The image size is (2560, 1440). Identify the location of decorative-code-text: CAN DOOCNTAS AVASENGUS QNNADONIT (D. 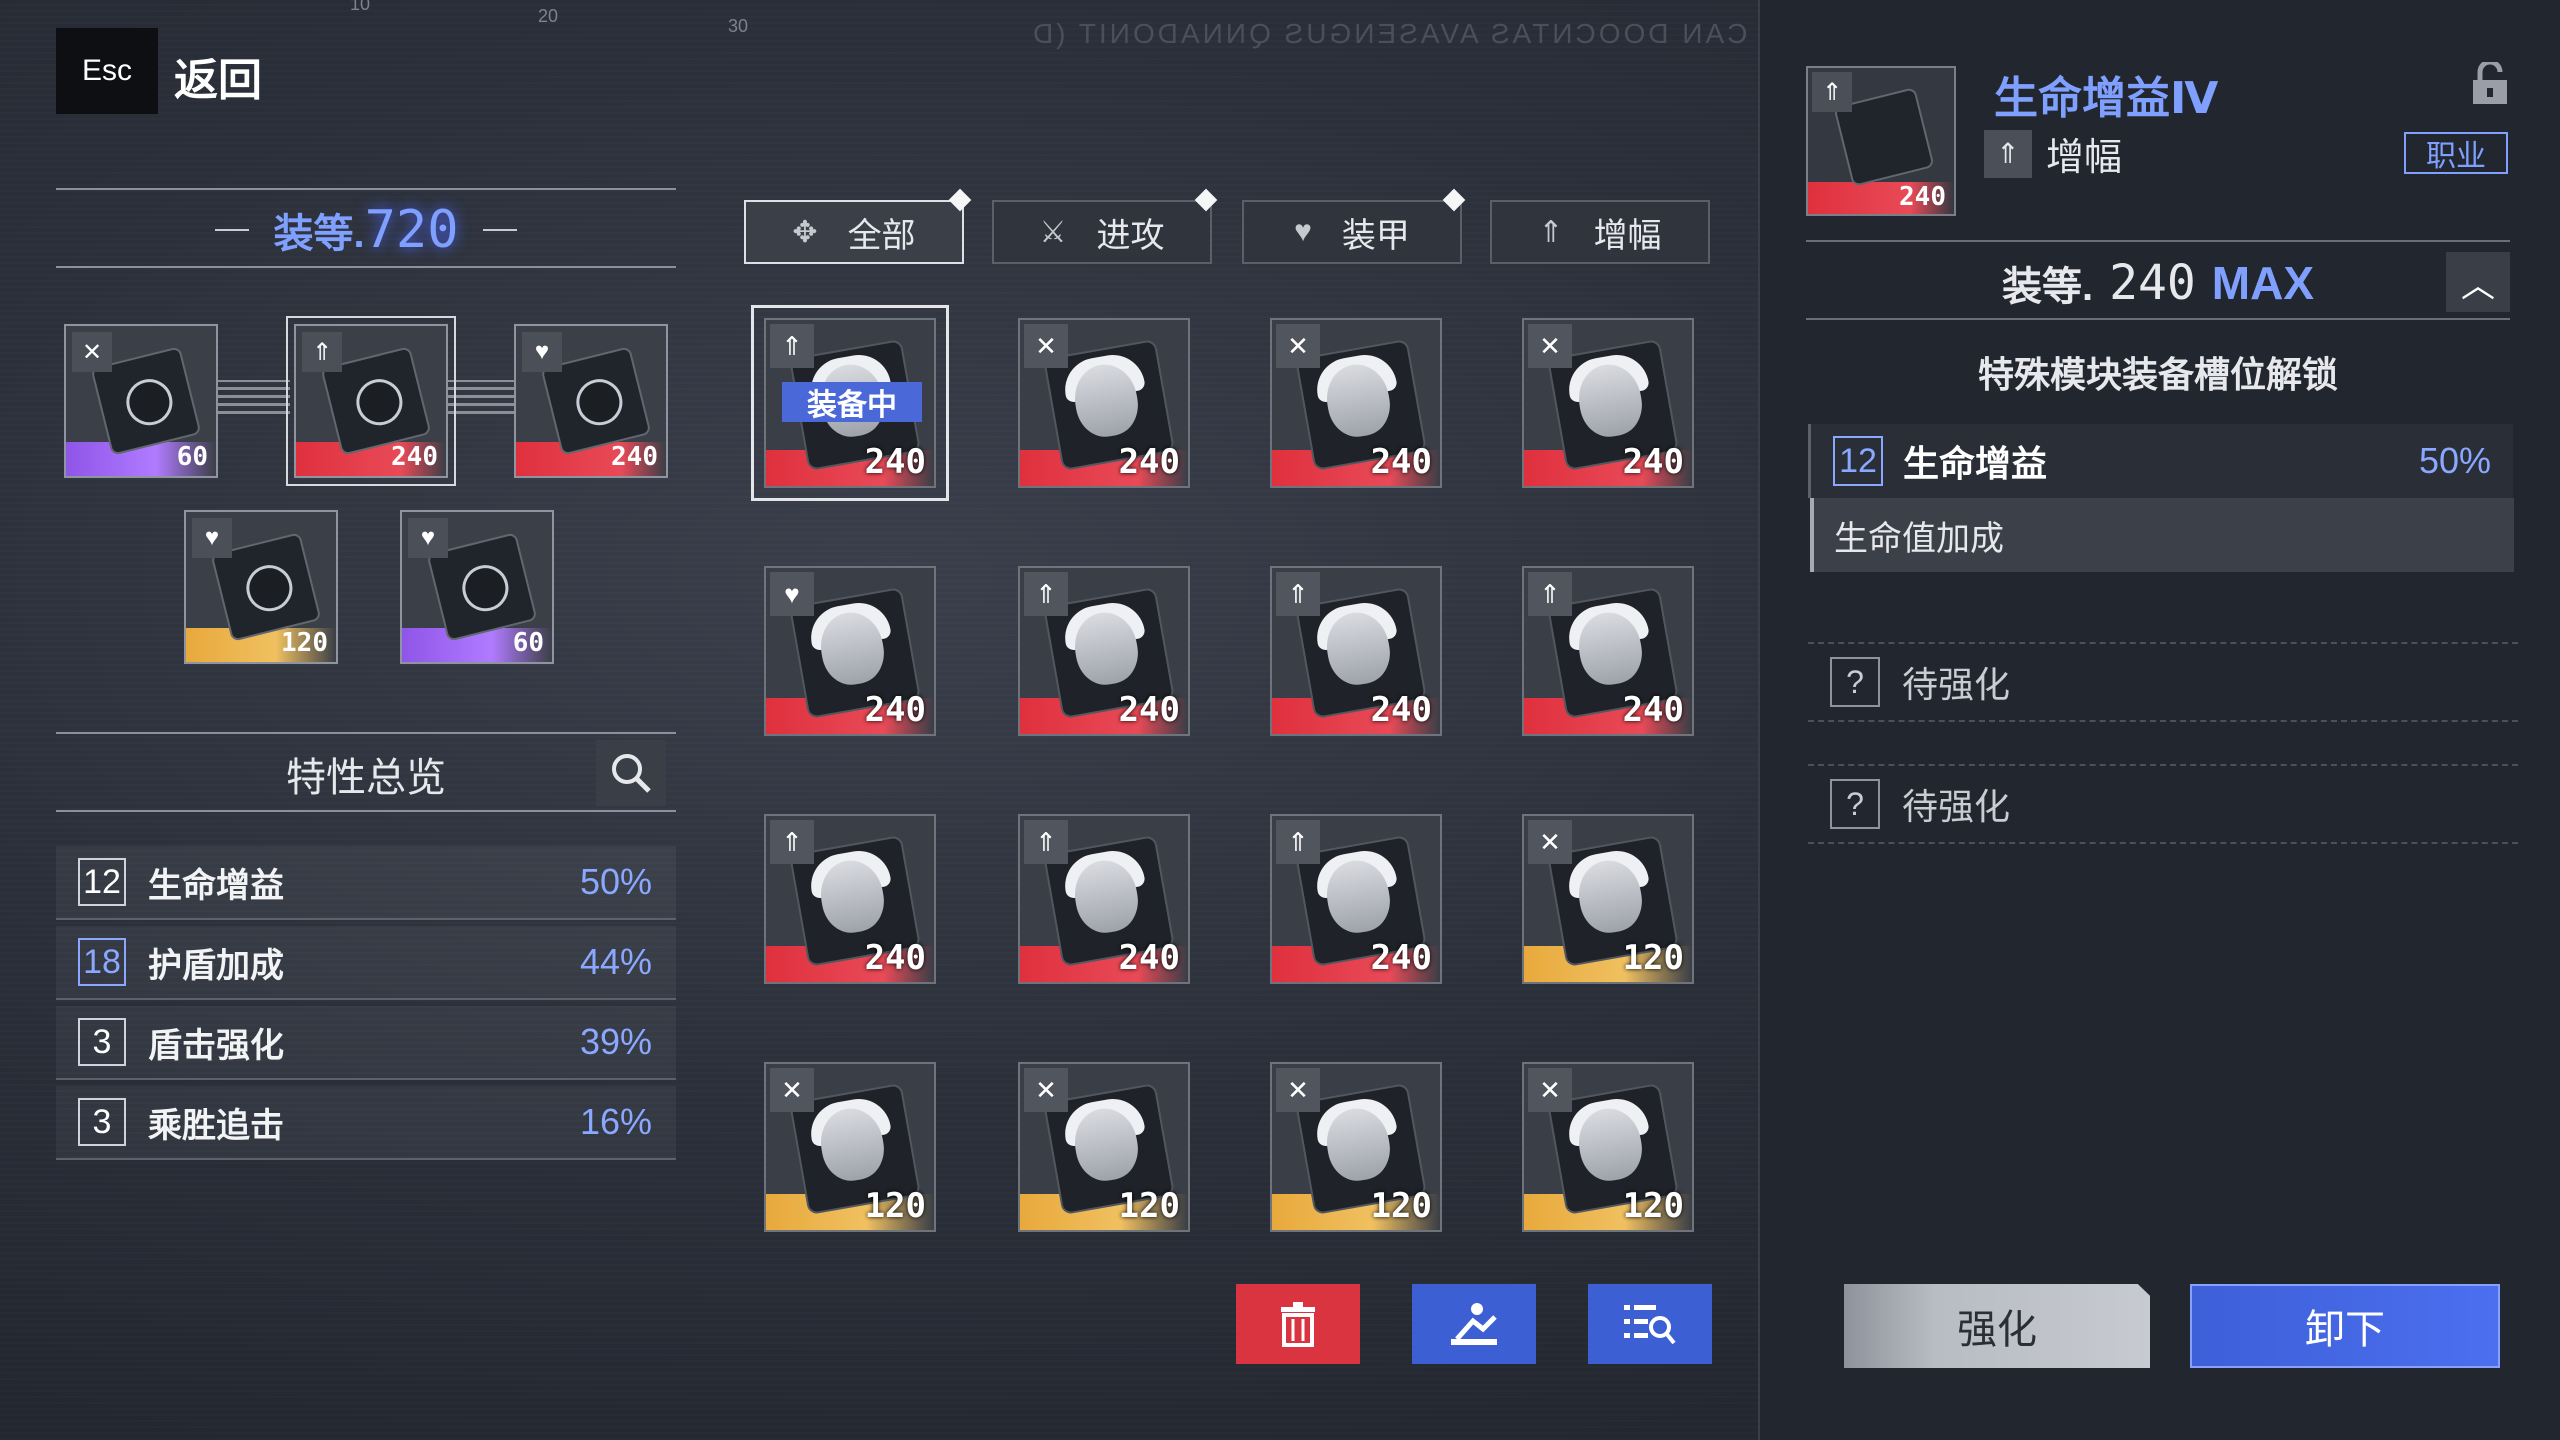
(1389, 33).